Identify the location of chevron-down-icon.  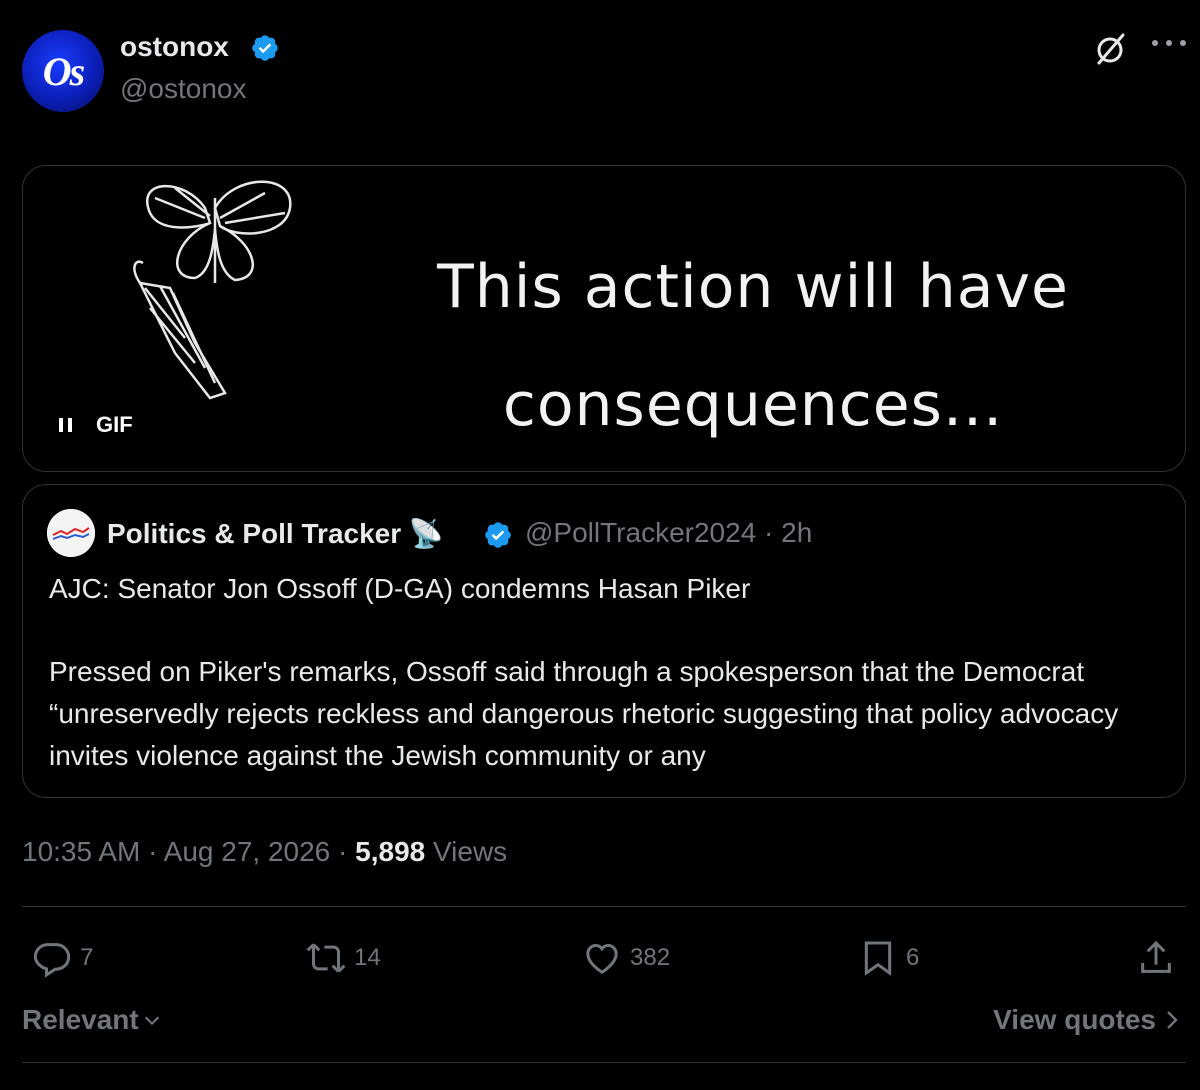
(151, 1021).